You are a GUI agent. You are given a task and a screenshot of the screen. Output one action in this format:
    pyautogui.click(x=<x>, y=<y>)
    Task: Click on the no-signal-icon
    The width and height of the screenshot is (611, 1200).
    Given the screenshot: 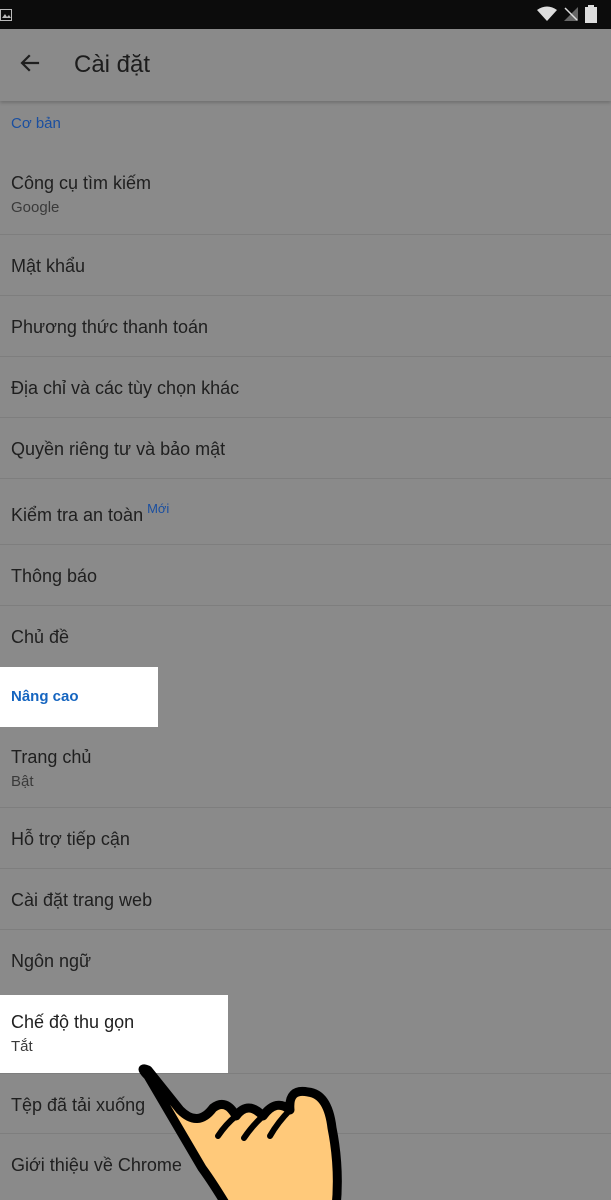 What is the action you would take?
    pyautogui.click(x=571, y=16)
    